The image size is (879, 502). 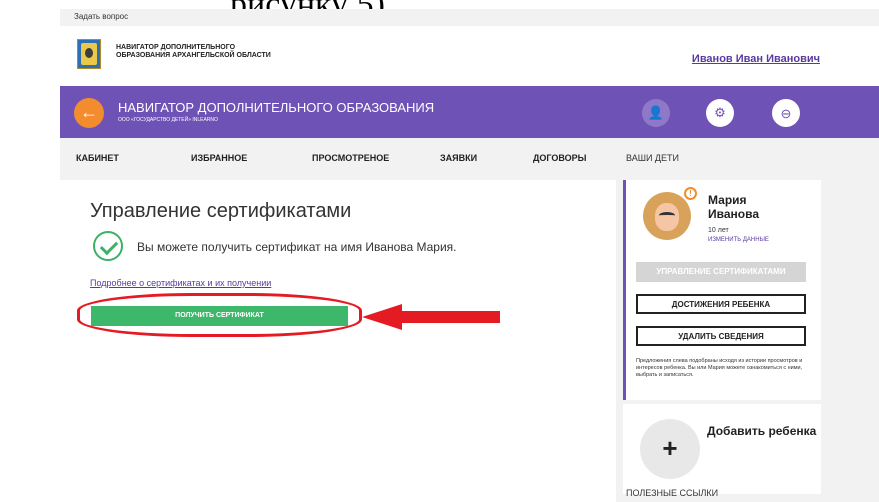 What do you see at coordinates (180, 283) in the screenshot?
I see `certificates-info-link: Подробнее о сертификатах и их получении` at bounding box center [180, 283].